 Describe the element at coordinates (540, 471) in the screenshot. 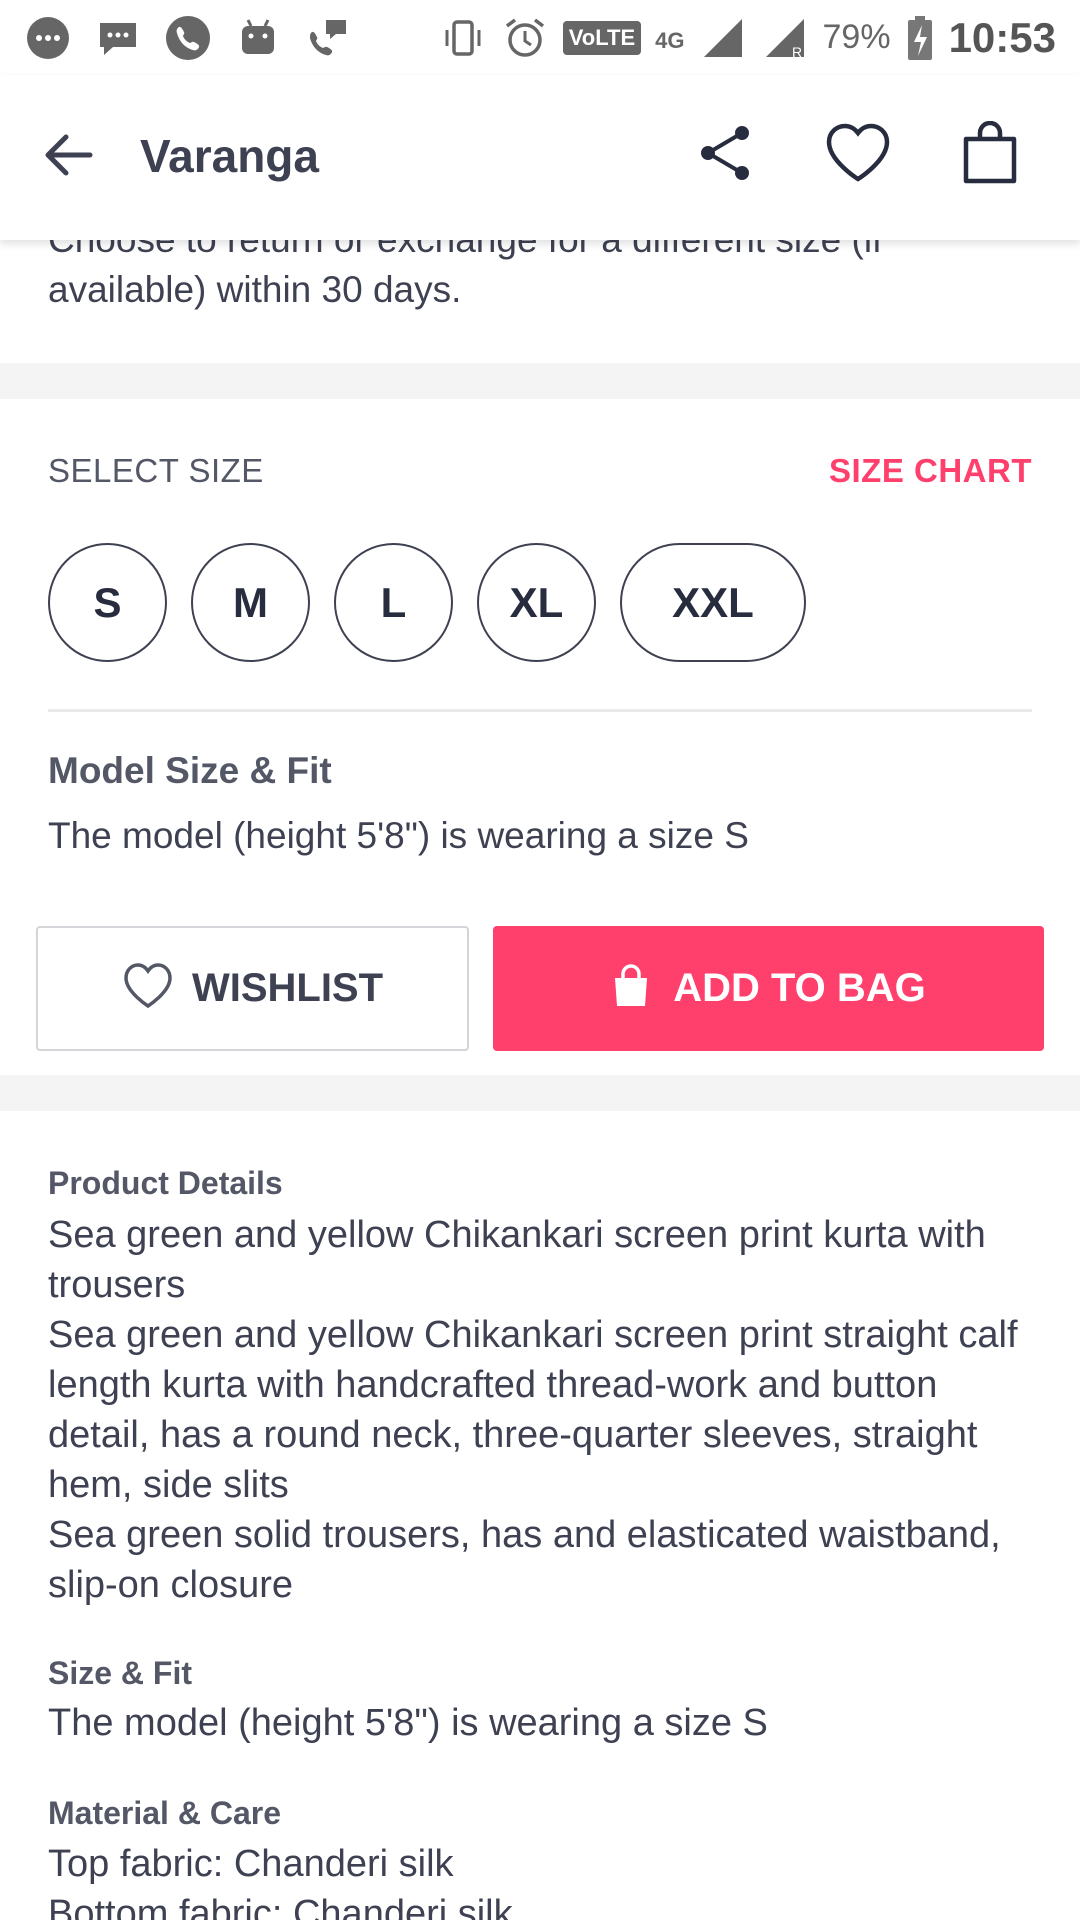

I see `size-header: SELECT SIZE SIZE CHART` at that location.